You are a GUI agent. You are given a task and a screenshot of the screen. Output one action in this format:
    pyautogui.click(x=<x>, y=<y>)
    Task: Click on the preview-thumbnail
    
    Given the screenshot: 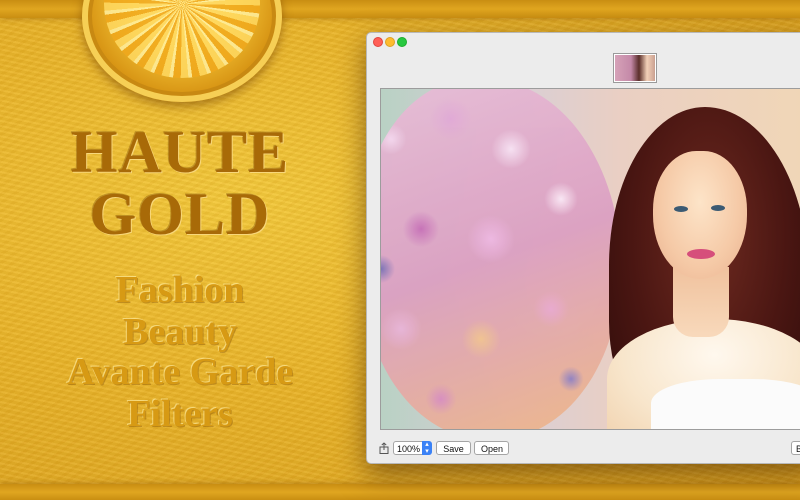 What is the action you would take?
    pyautogui.click(x=635, y=68)
    